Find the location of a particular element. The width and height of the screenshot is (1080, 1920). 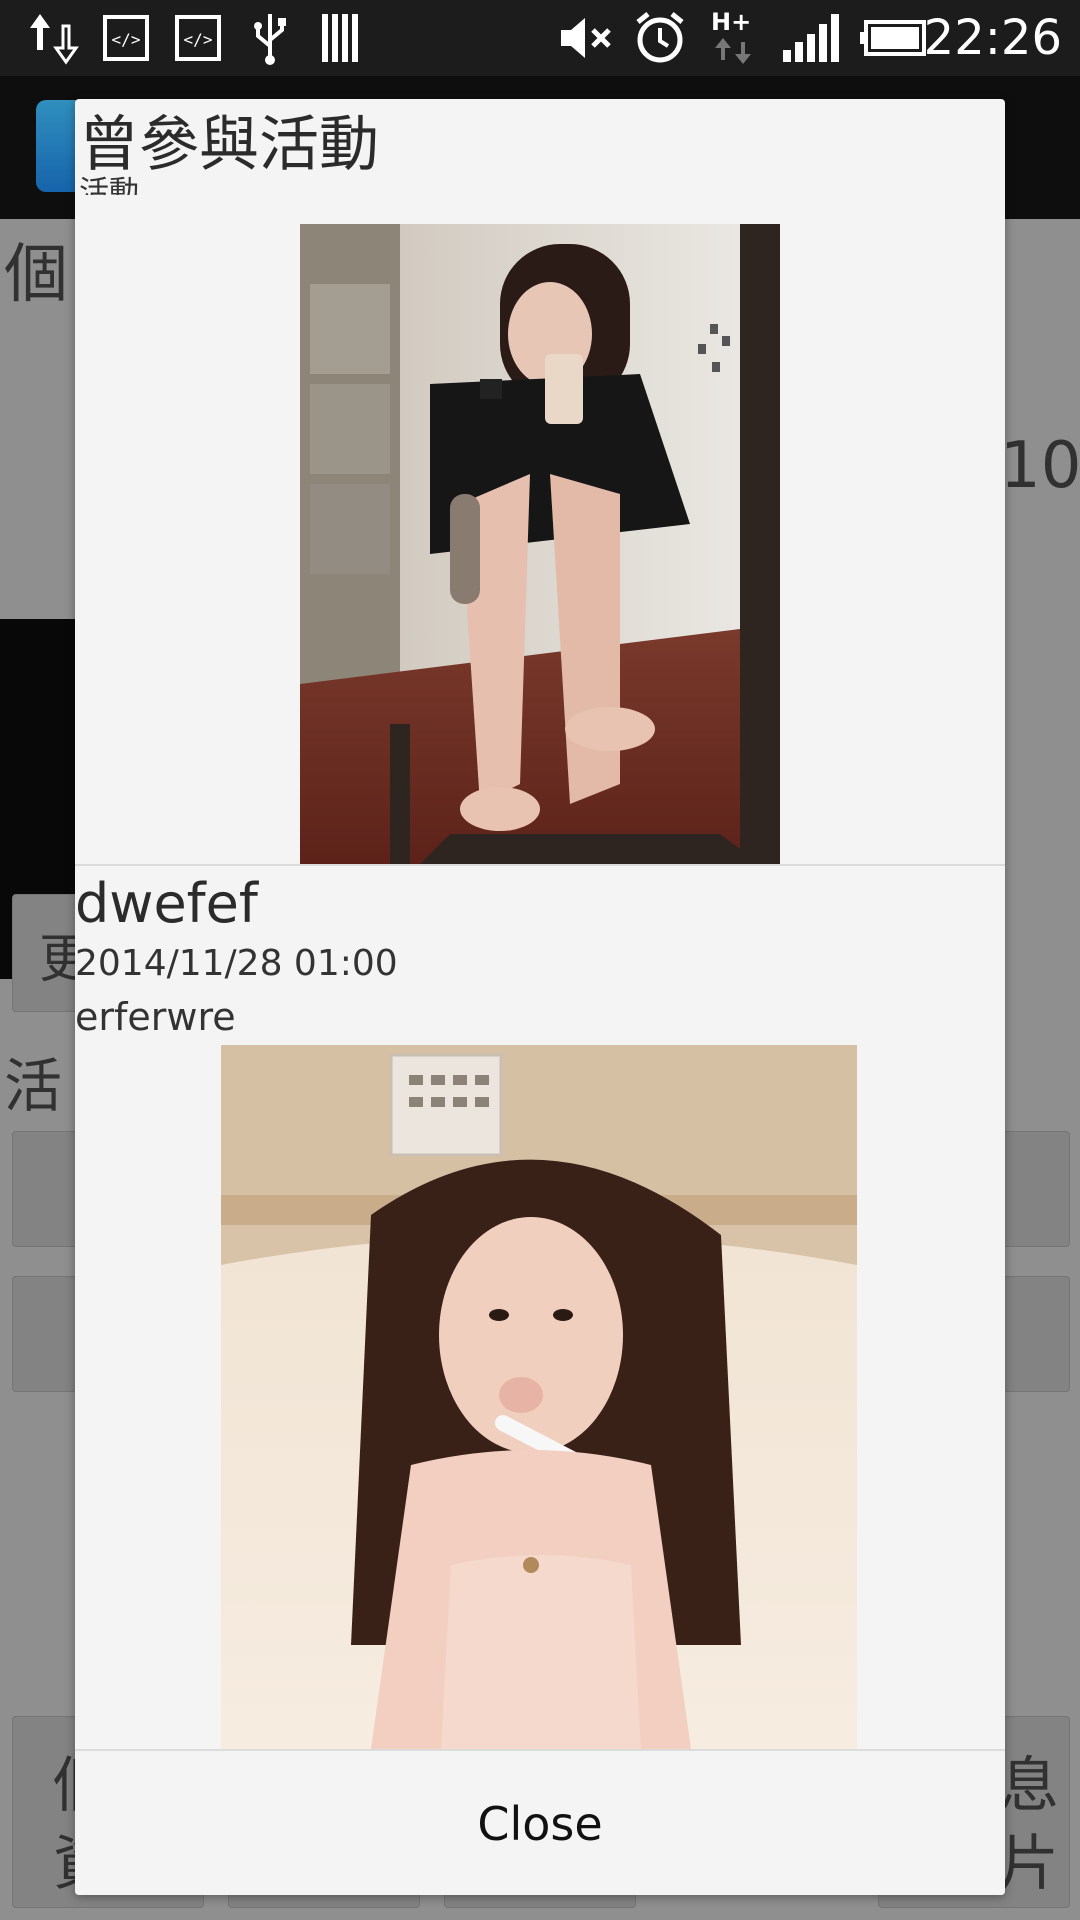

event-description: erferwre is located at coordinates (155, 1017).